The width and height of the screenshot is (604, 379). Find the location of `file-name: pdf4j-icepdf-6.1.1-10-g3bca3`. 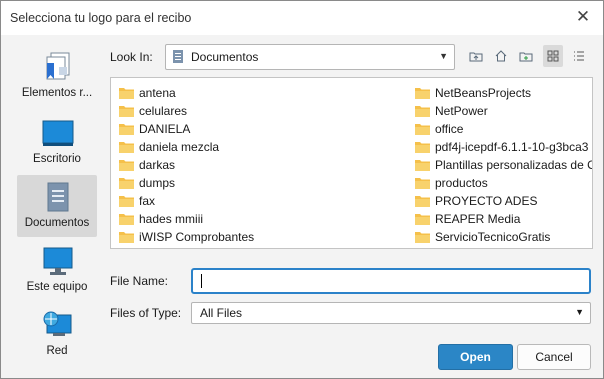

file-name: pdf4j-icepdf-6.1.1-10-g3bca3 is located at coordinates (512, 147).